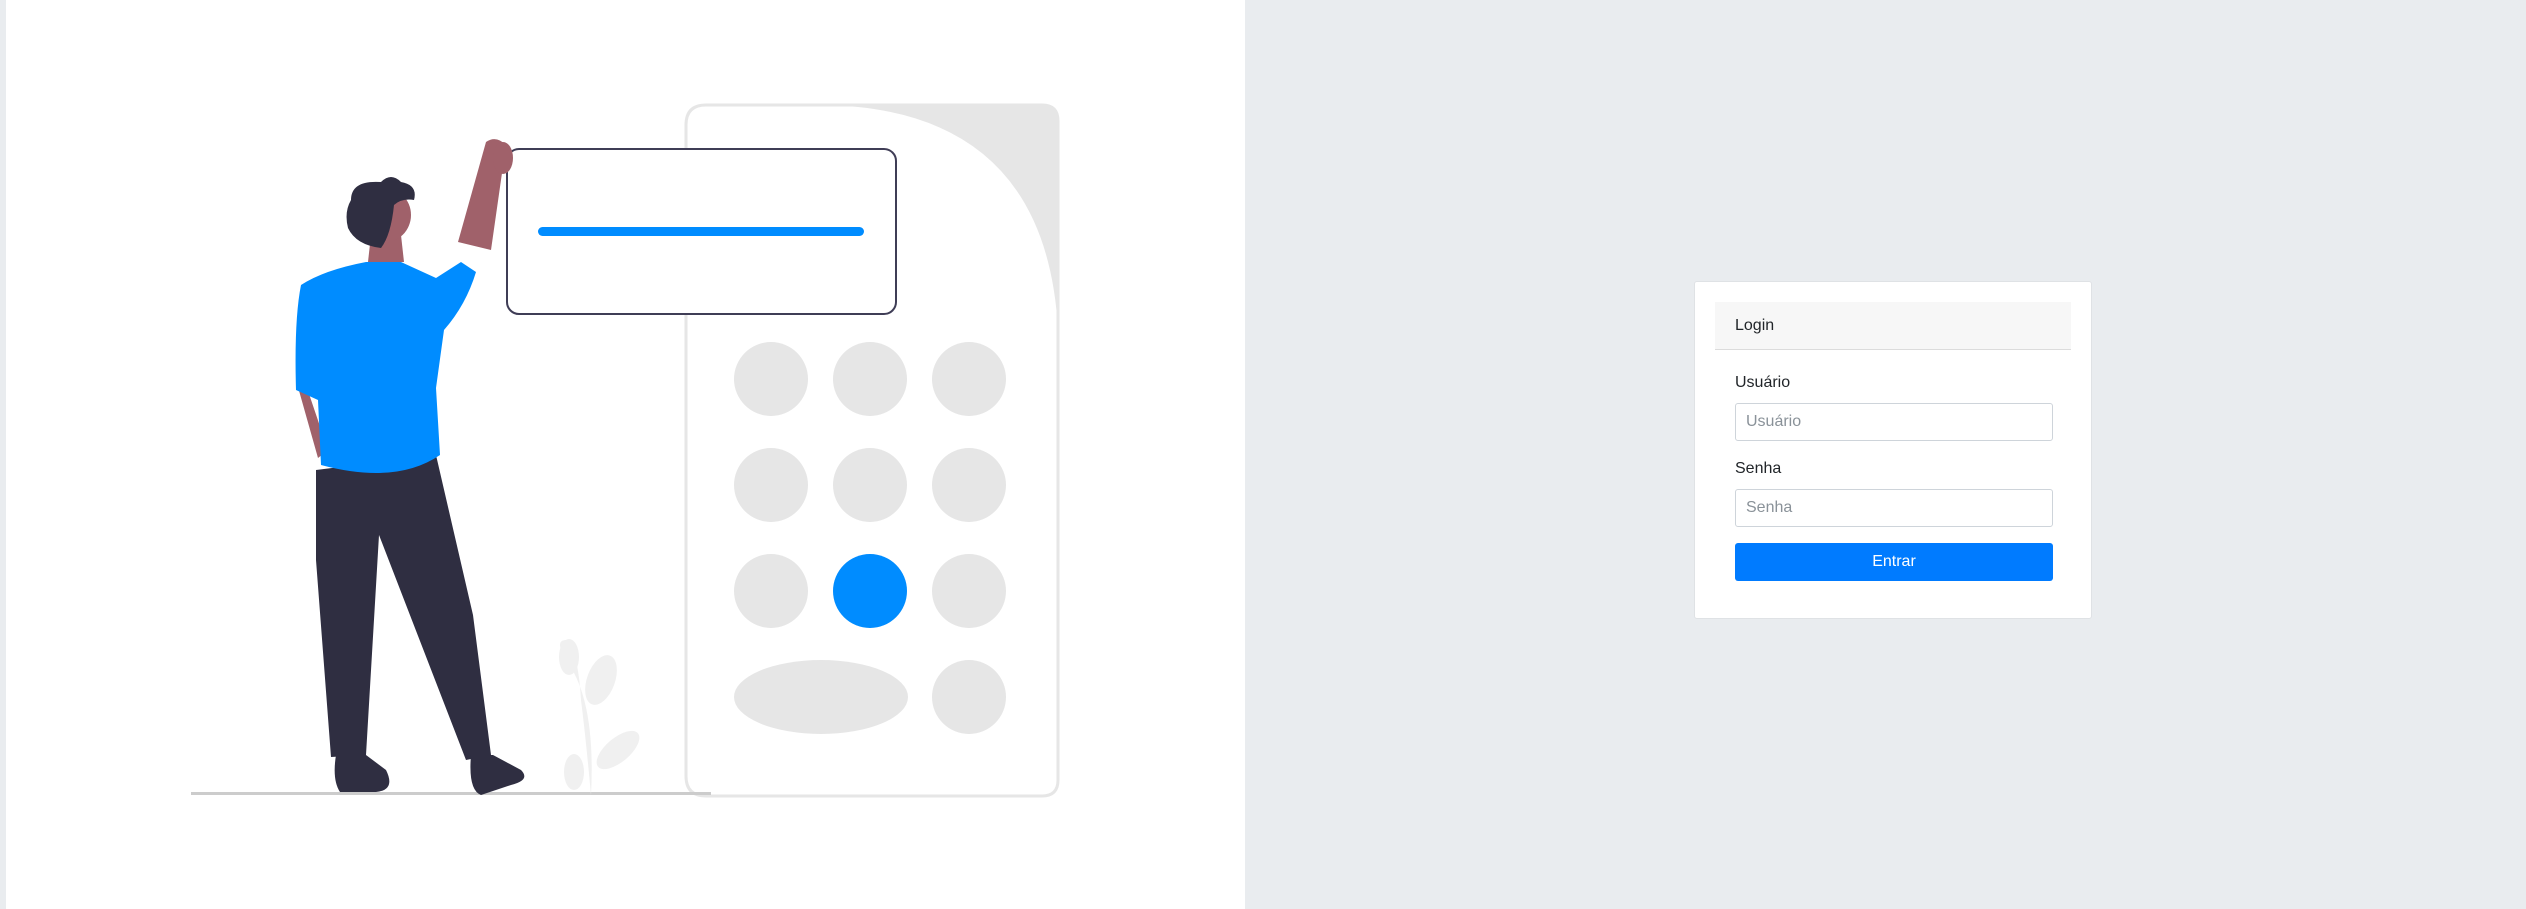  What do you see at coordinates (451, 793) in the screenshot?
I see `ground-line` at bounding box center [451, 793].